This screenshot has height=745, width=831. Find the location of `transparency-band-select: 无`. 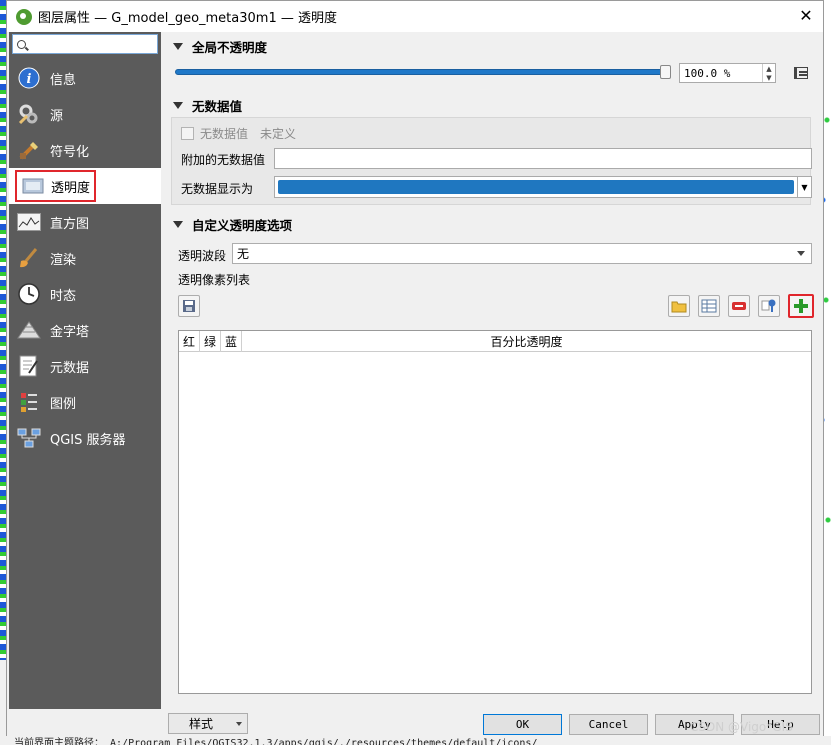

transparency-band-select: 无 is located at coordinates (522, 253).